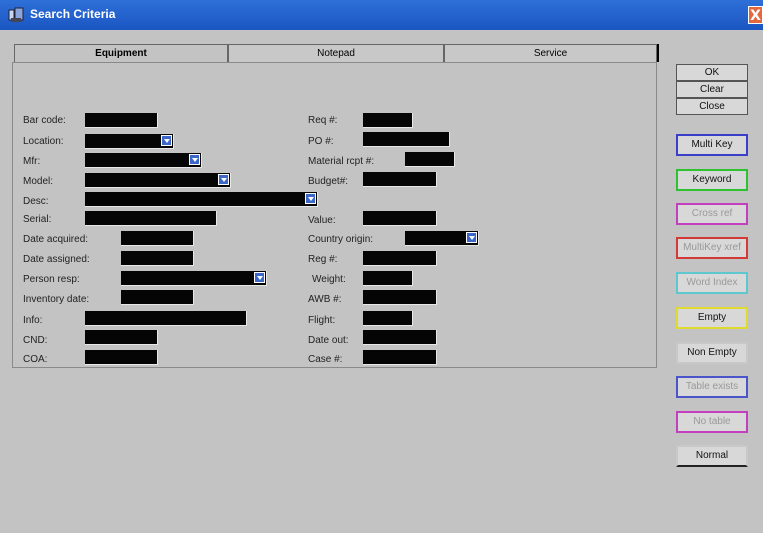 The height and width of the screenshot is (533, 763). I want to click on flight-field, so click(388, 318).